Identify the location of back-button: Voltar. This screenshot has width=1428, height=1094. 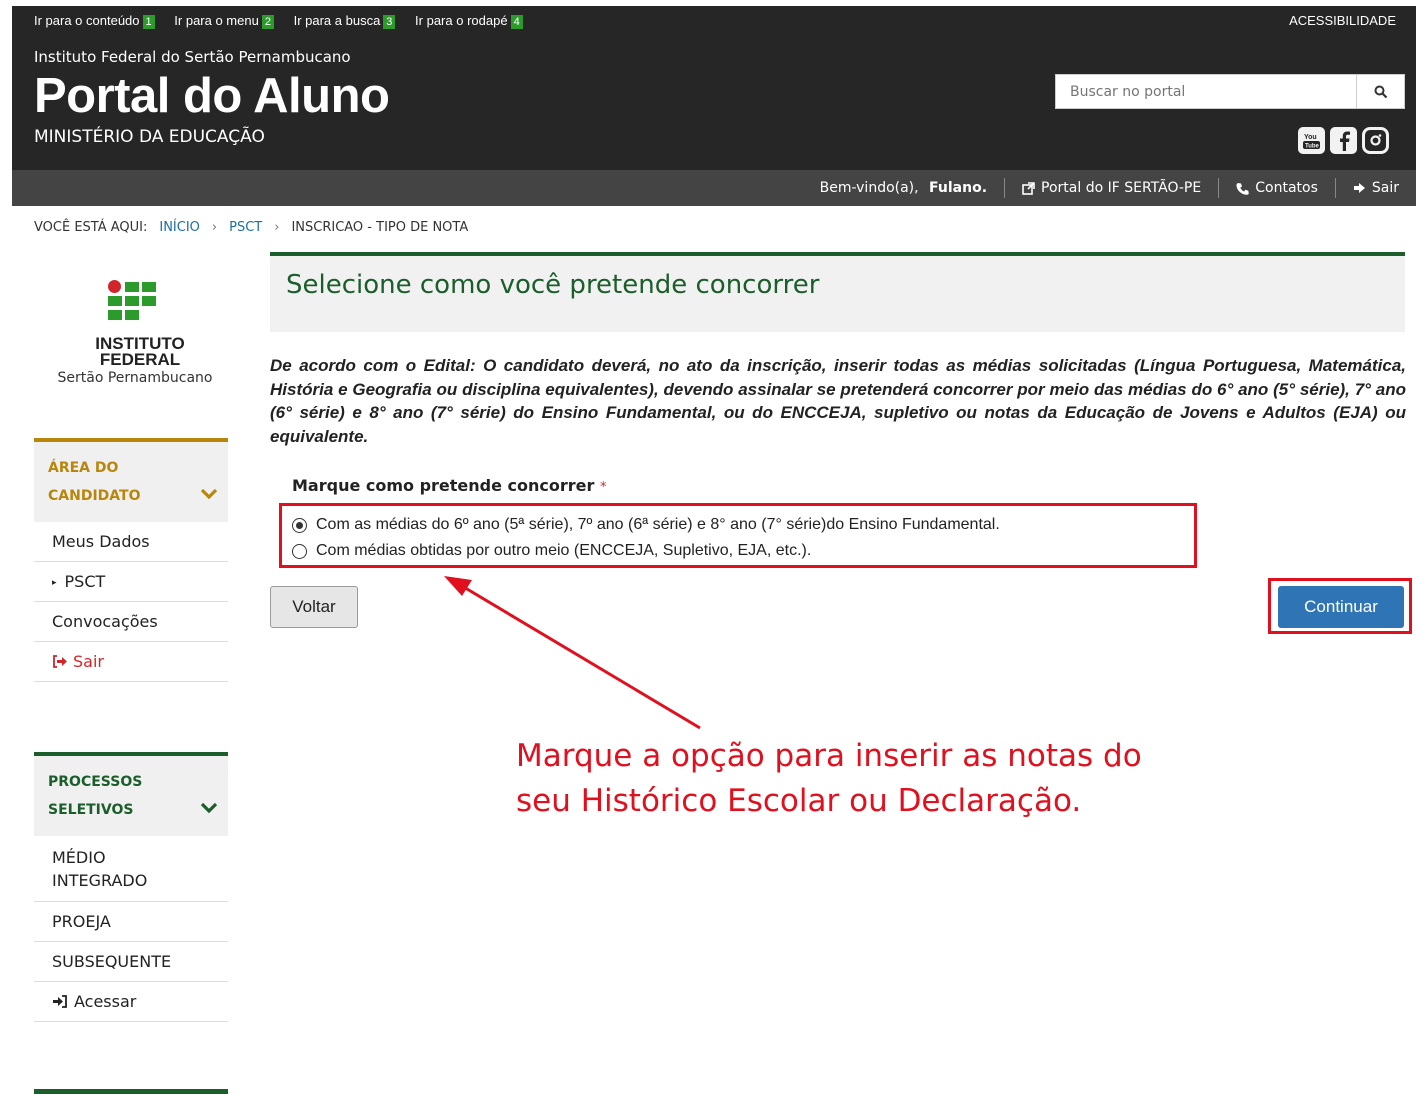
(314, 607).